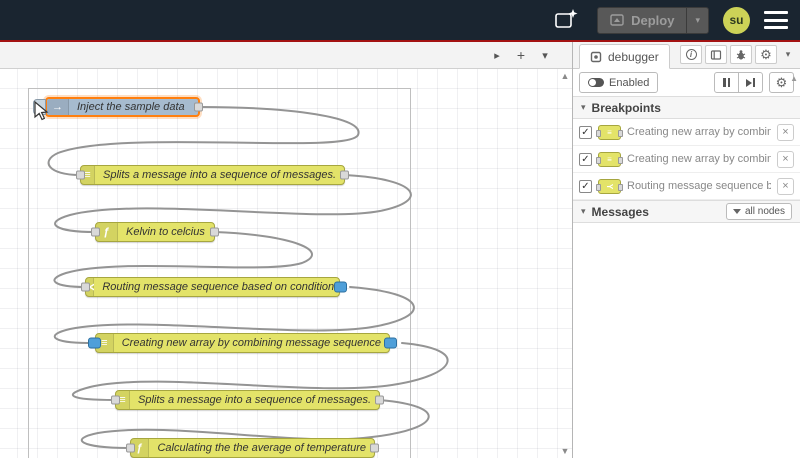 Image resolution: width=800 pixels, height=458 pixels. Describe the element at coordinates (41, 111) in the screenshot. I see `mouse-cursor` at that location.